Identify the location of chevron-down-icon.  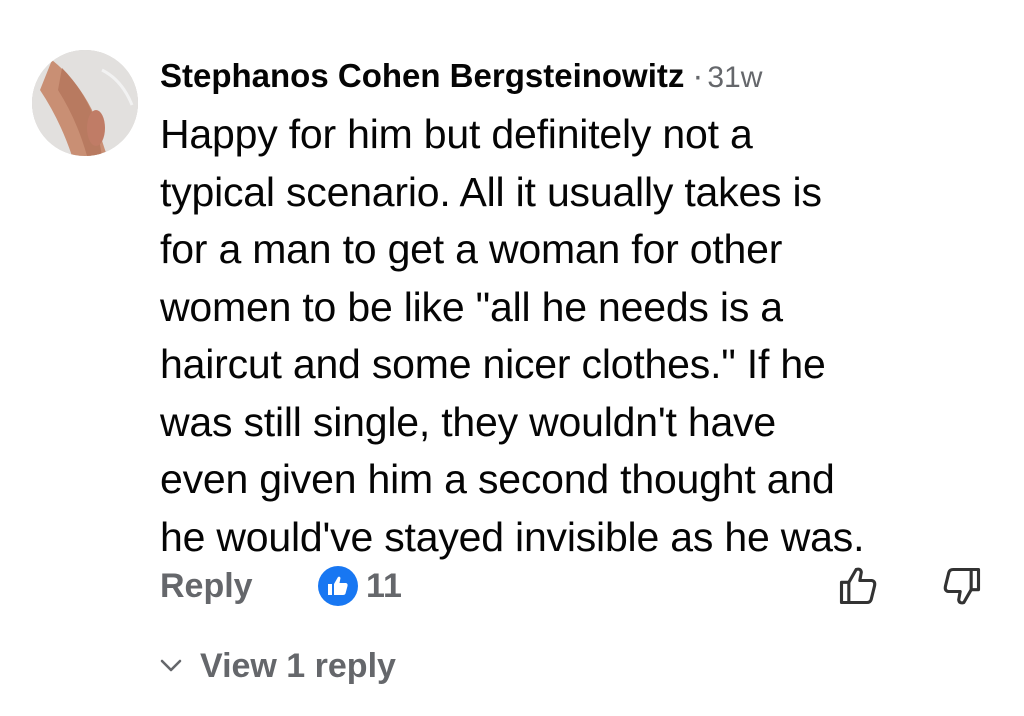
(171, 666).